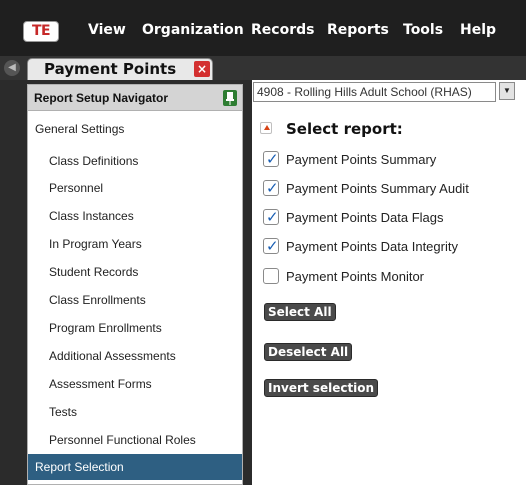 The width and height of the screenshot is (526, 485). I want to click on sidebar-item-label: Student Records, so click(94, 272).